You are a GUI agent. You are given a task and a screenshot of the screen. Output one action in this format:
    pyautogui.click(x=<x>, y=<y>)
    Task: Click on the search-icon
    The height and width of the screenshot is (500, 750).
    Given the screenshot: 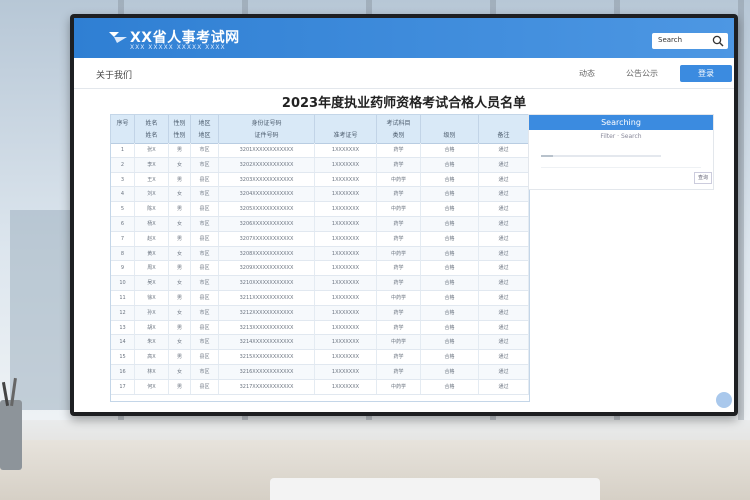 What is the action you would take?
    pyautogui.click(x=718, y=41)
    